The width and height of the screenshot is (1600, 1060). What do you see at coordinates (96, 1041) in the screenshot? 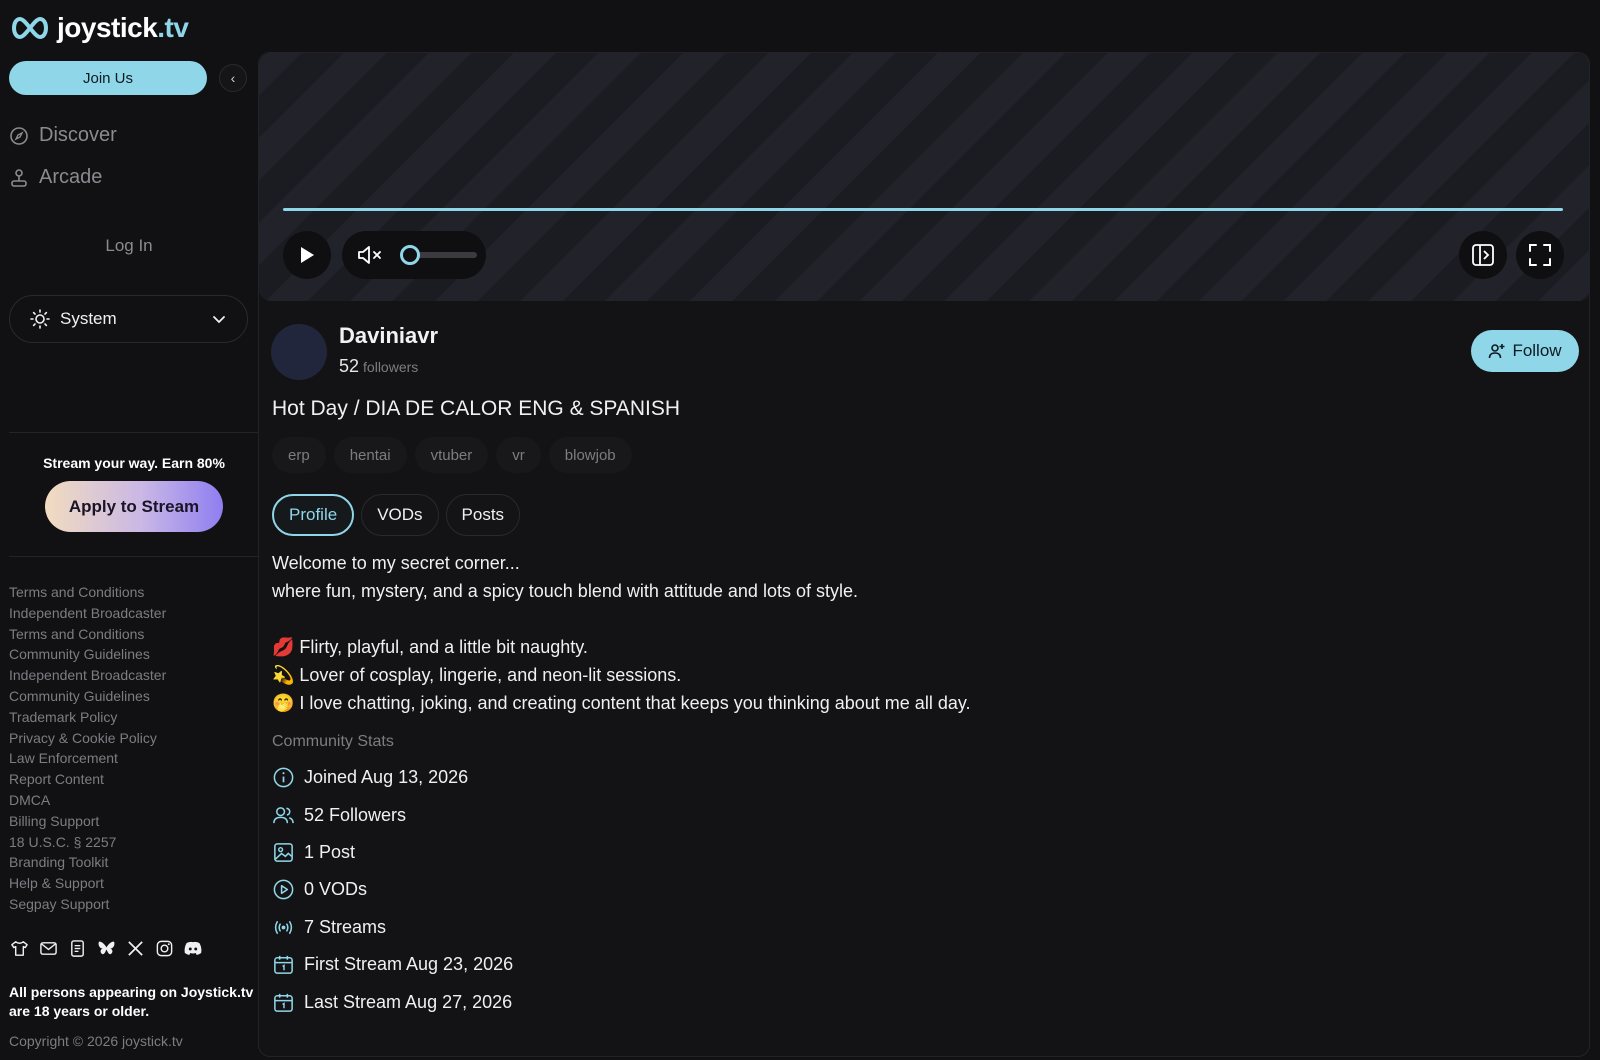
I see `copyright: Copyright © 2026 joystick.tv` at bounding box center [96, 1041].